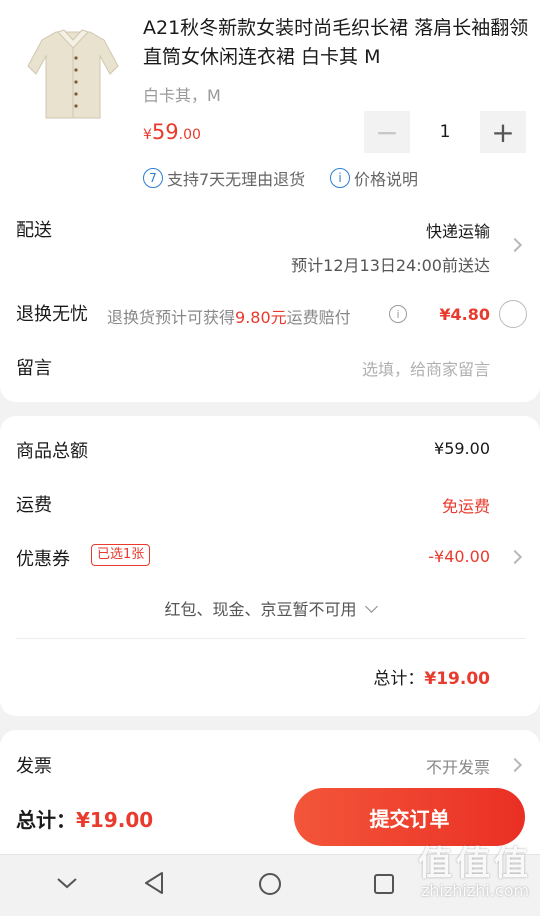 The image size is (540, 916). What do you see at coordinates (426, 368) in the screenshot?
I see `message-input: 选填，给商家留言` at bounding box center [426, 368].